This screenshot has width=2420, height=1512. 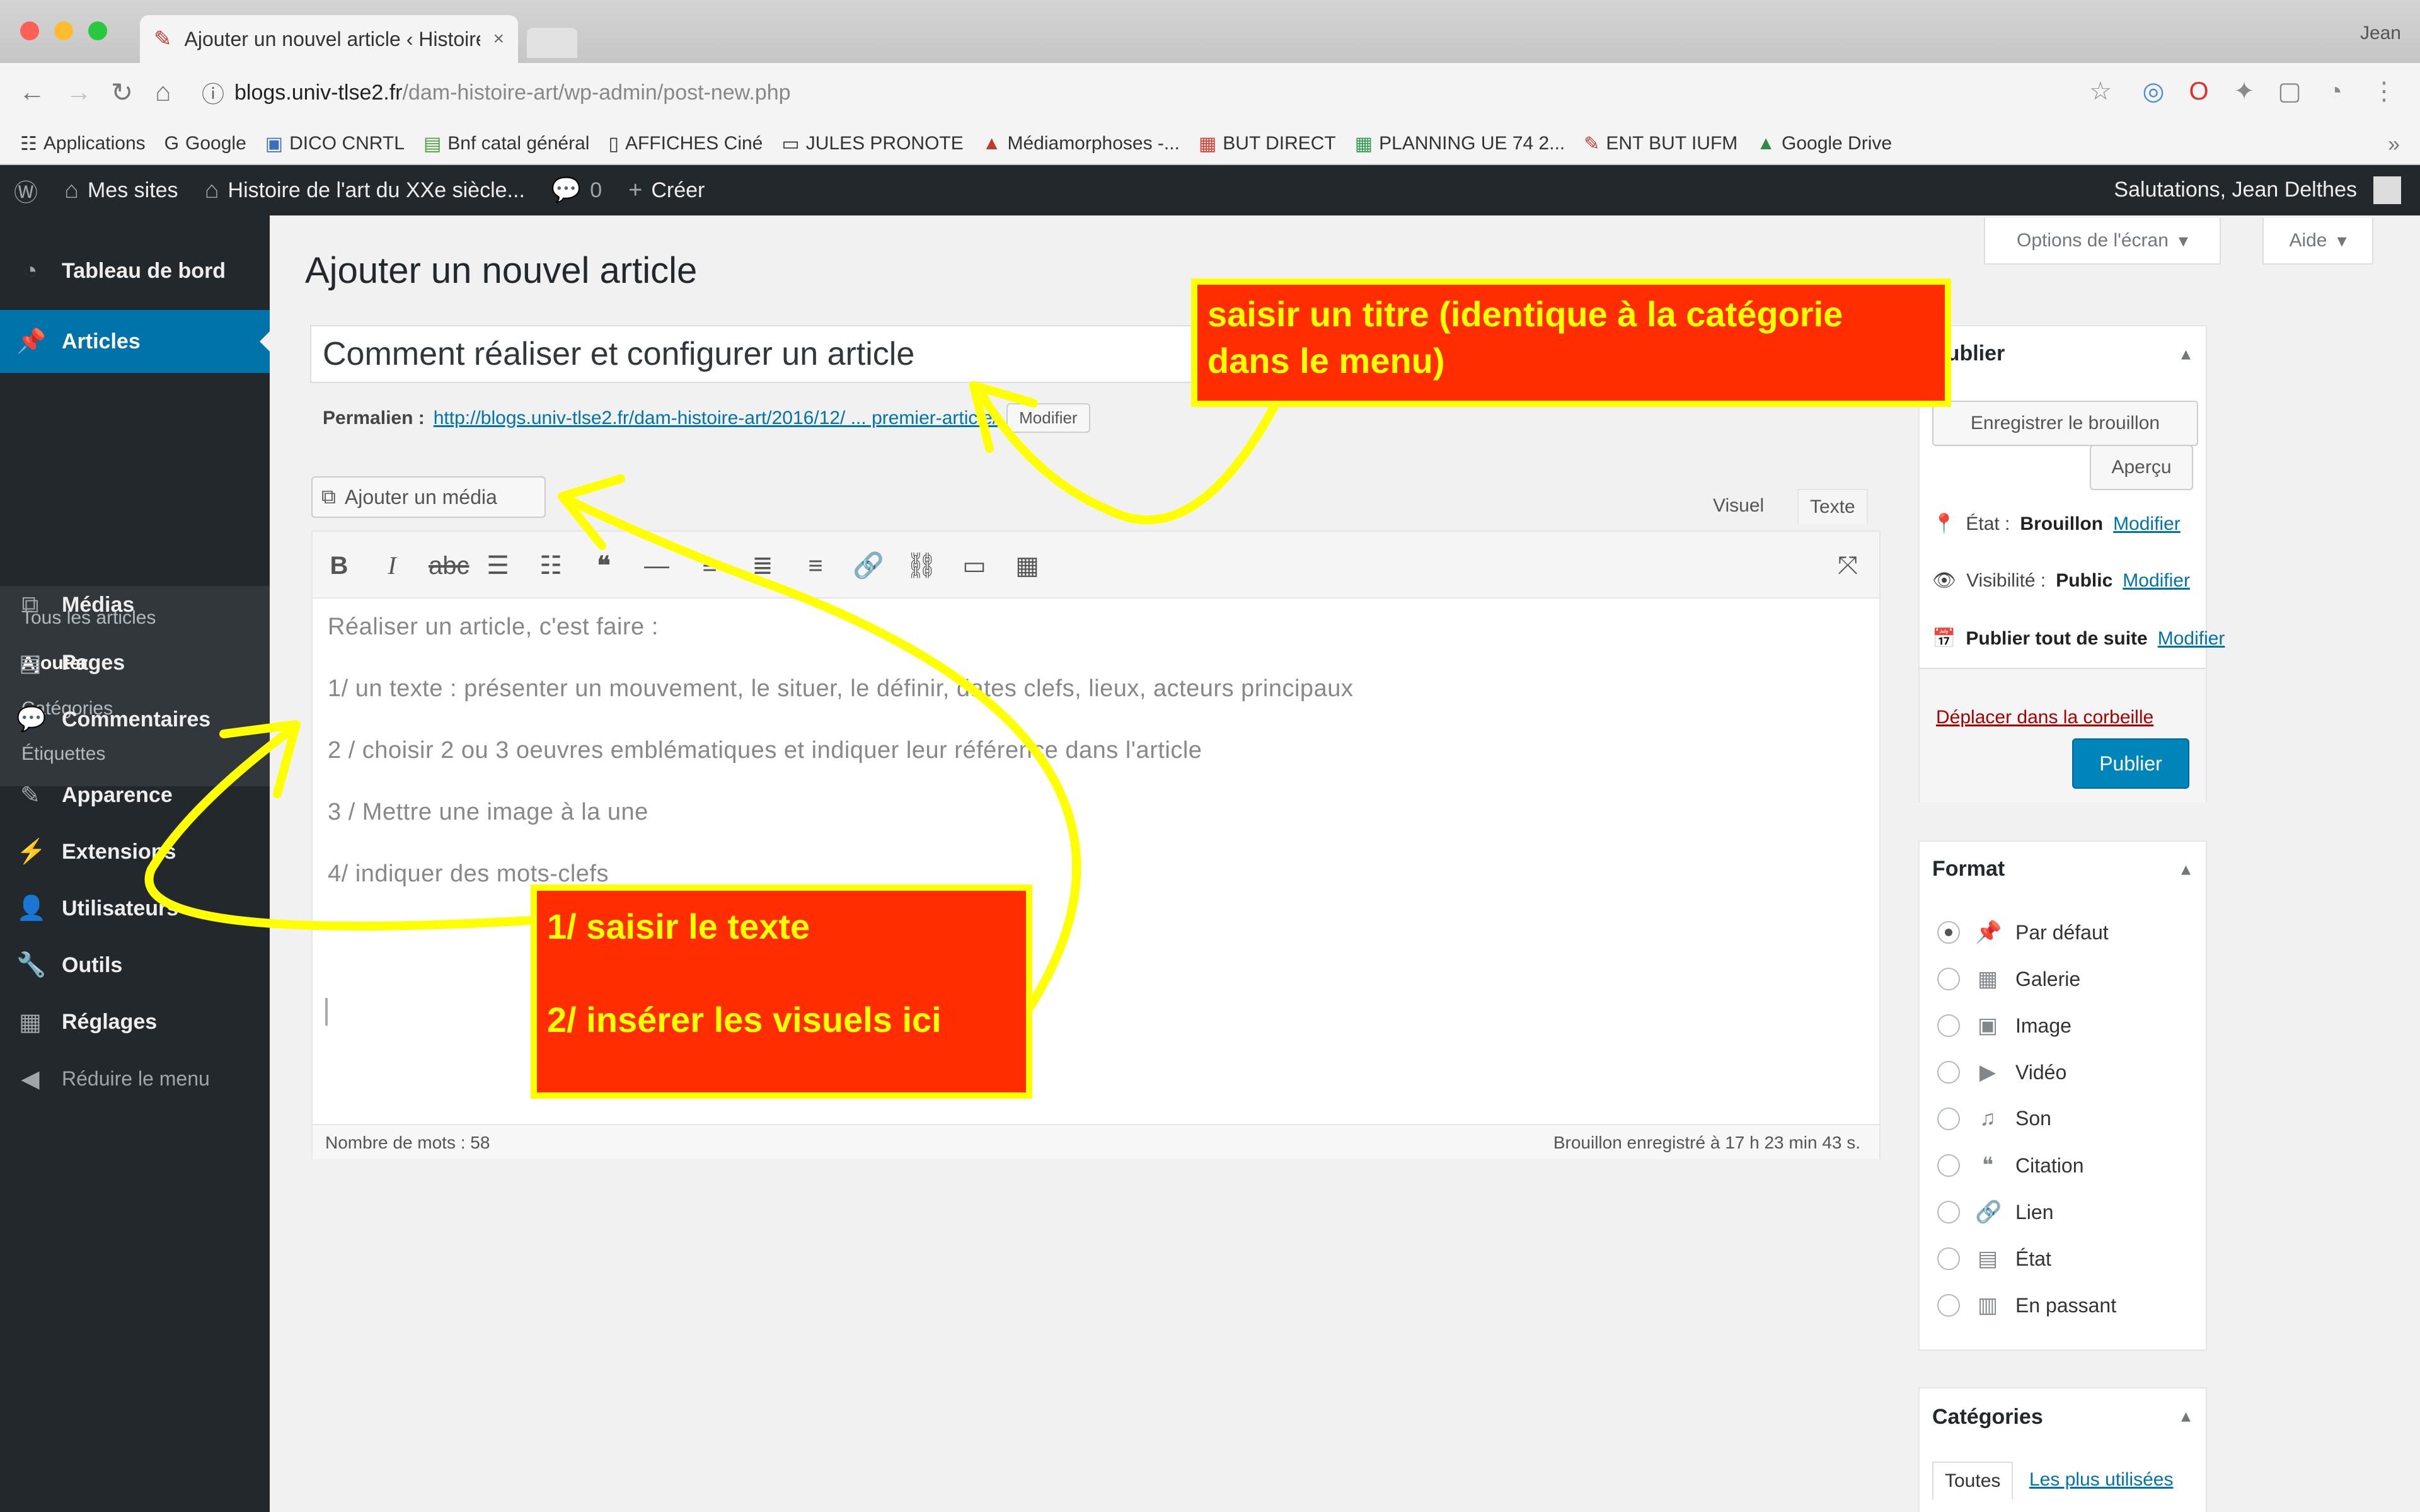 What do you see at coordinates (2384, 91) in the screenshot?
I see `browser-menu-icon: ⋮` at bounding box center [2384, 91].